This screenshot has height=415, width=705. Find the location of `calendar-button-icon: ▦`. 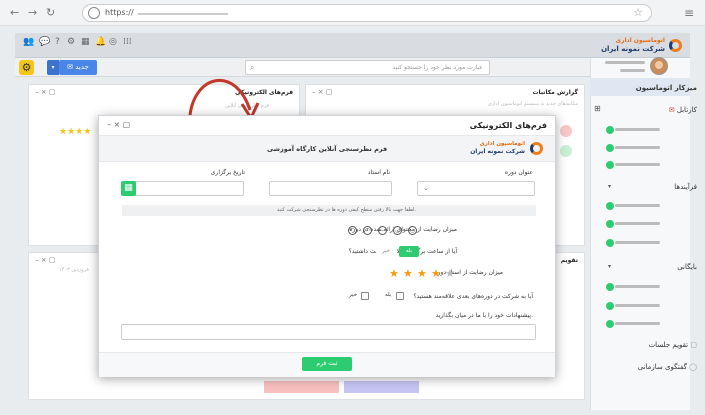

calendar-button-icon: ▦ is located at coordinates (128, 188).